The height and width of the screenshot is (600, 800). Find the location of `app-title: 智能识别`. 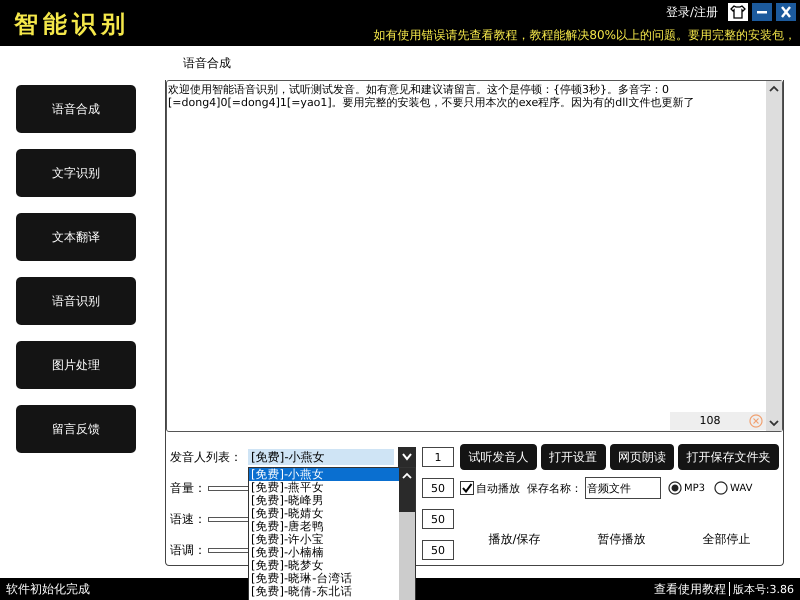

app-title: 智能识别 is located at coordinates (71, 24).